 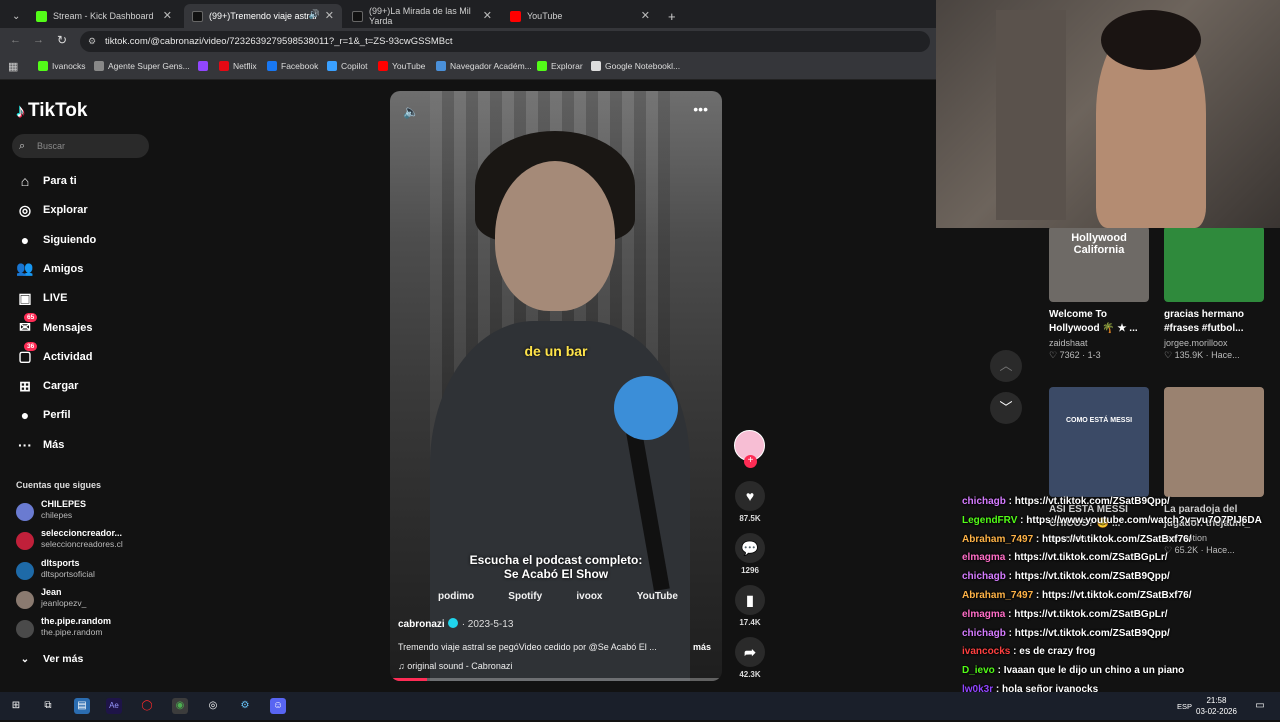 I want to click on bookmark-item, so click(x=205, y=66).